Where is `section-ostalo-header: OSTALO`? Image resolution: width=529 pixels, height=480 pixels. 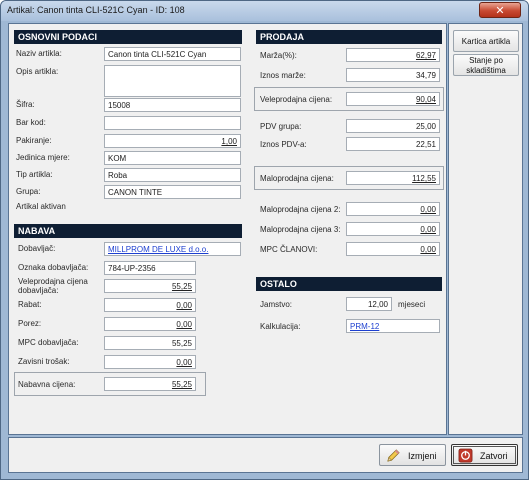 section-ostalo-header: OSTALO is located at coordinates (349, 284).